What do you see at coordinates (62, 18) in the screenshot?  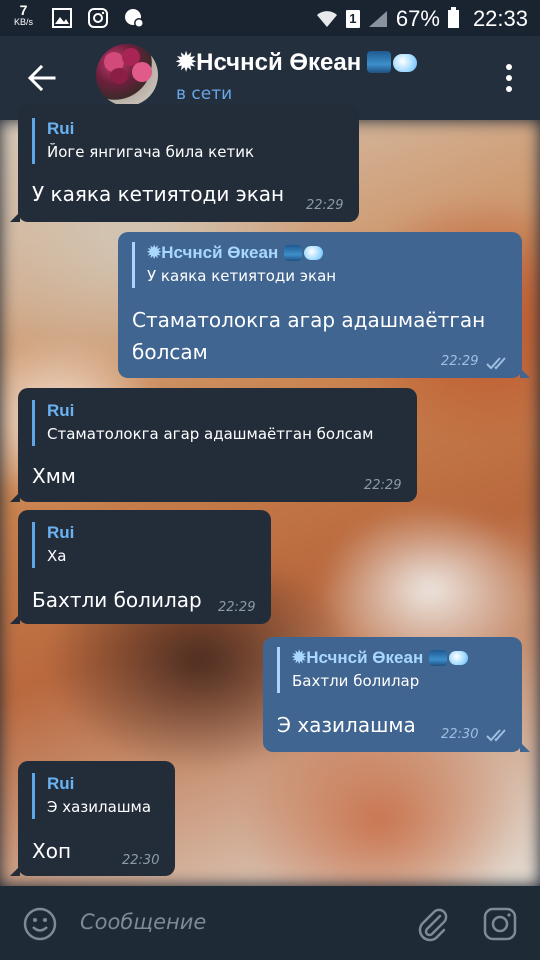 I see `gallery-icon` at bounding box center [62, 18].